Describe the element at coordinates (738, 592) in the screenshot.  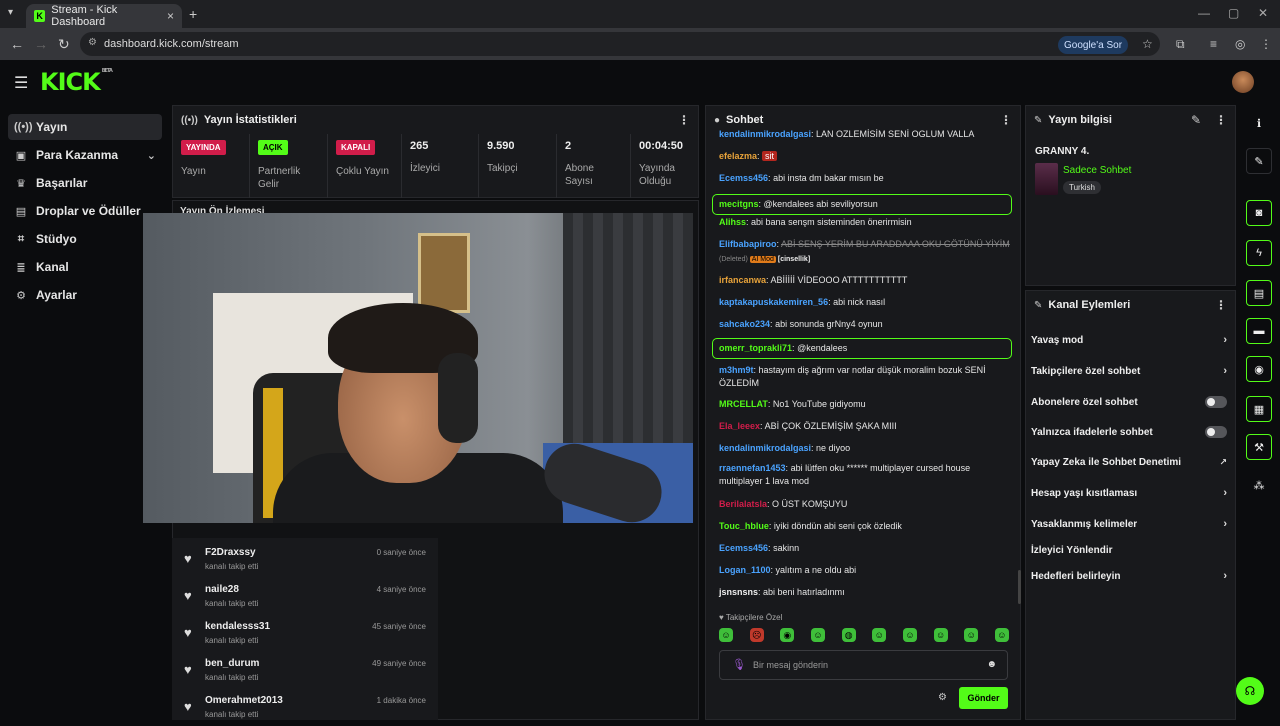
I see `chat-username: jsnsnsns` at that location.